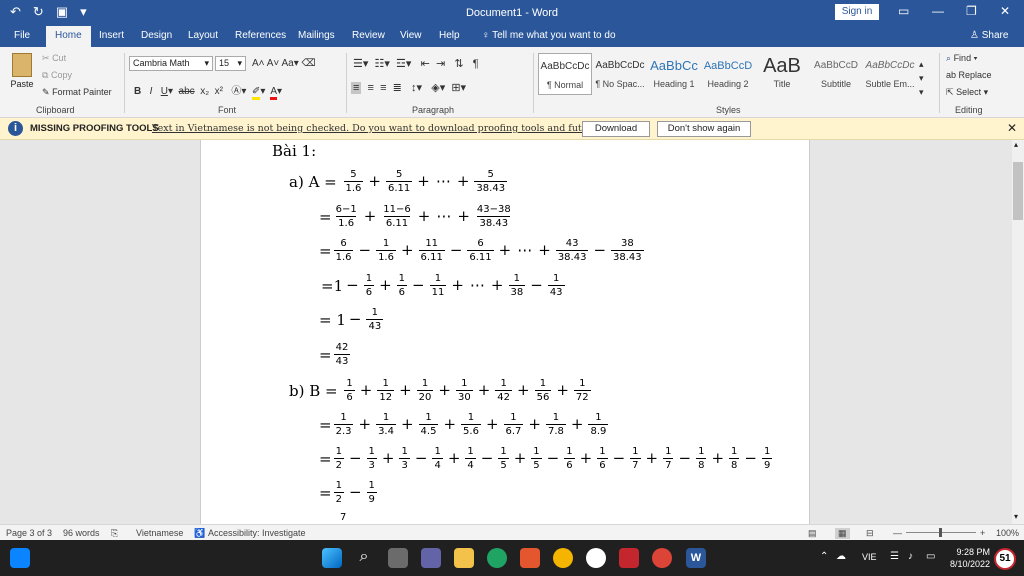  Describe the element at coordinates (203, 35) in the screenshot. I see `tab-layout: Layout` at that location.